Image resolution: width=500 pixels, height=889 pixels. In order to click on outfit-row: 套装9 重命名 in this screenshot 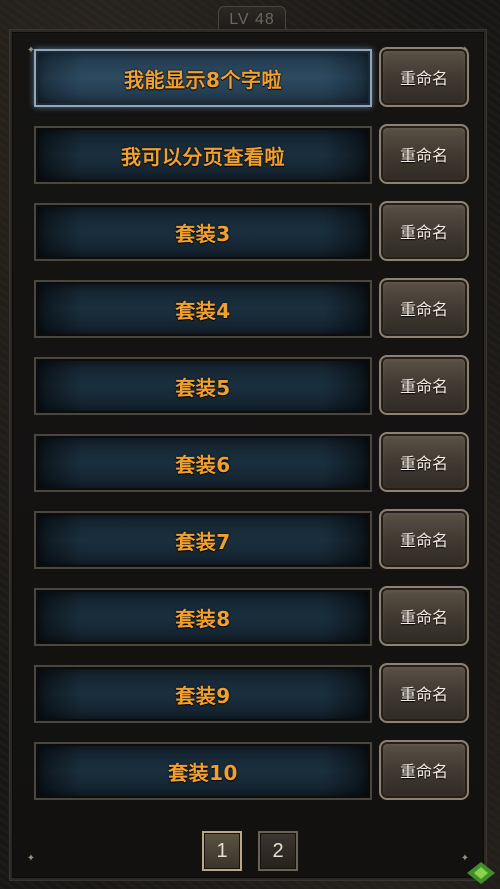, I will do `click(253, 694)`.